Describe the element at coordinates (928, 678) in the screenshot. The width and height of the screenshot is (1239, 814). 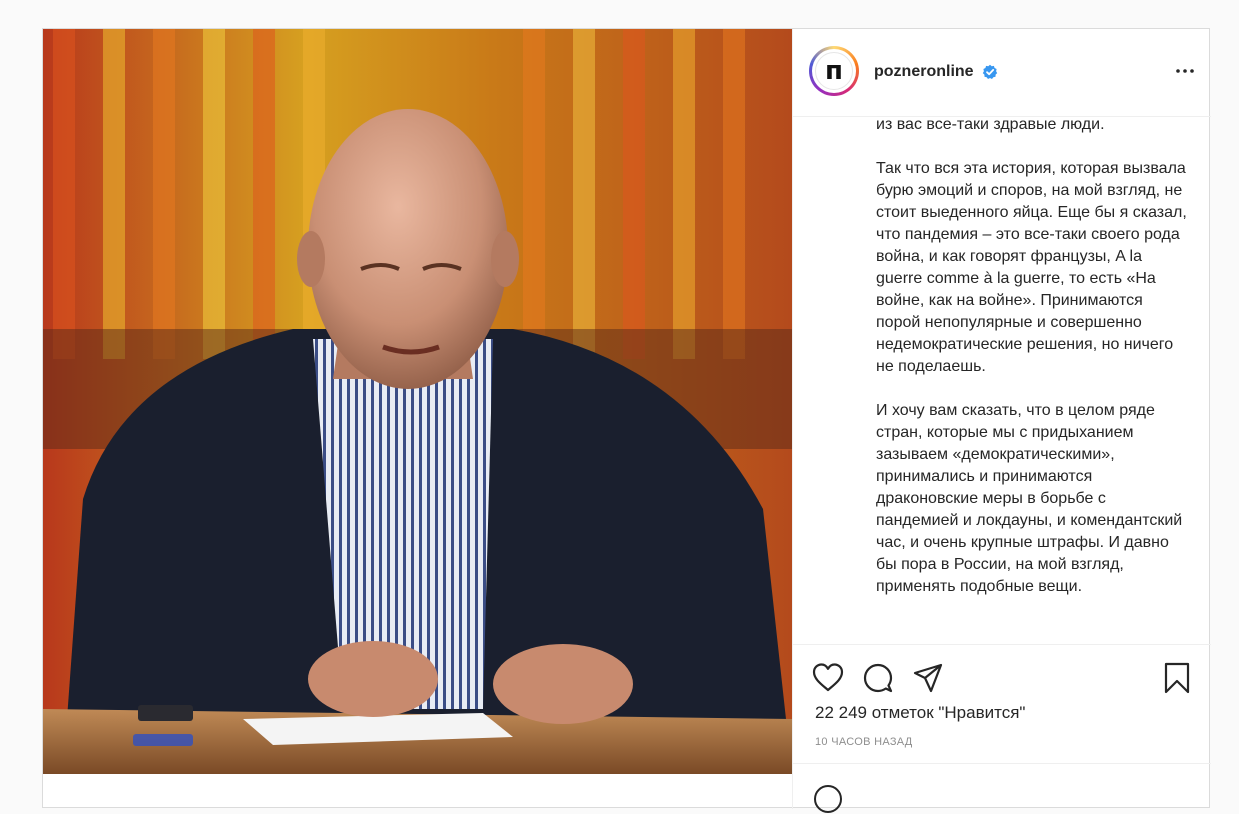
I see `share-icon` at that location.